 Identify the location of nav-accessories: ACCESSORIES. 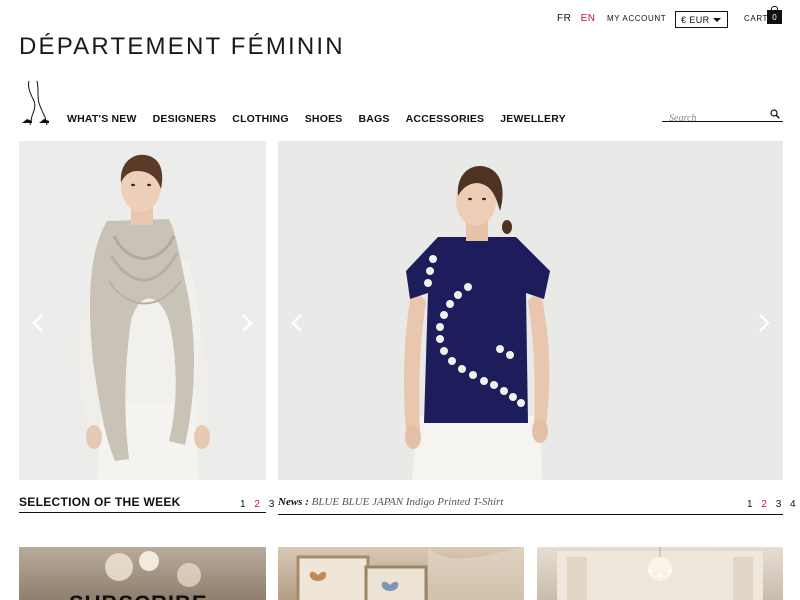
(445, 119).